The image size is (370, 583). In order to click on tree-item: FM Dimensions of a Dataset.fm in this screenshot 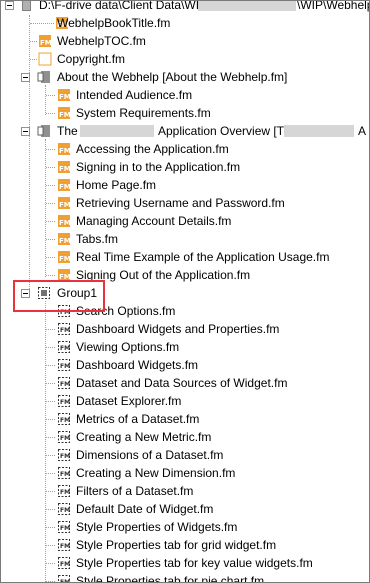, I will do `click(185, 455)`.